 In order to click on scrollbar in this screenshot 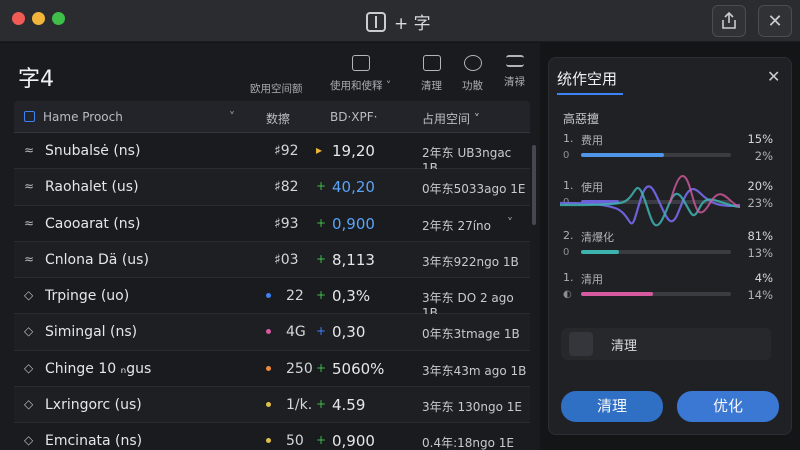, I will do `click(534, 185)`.